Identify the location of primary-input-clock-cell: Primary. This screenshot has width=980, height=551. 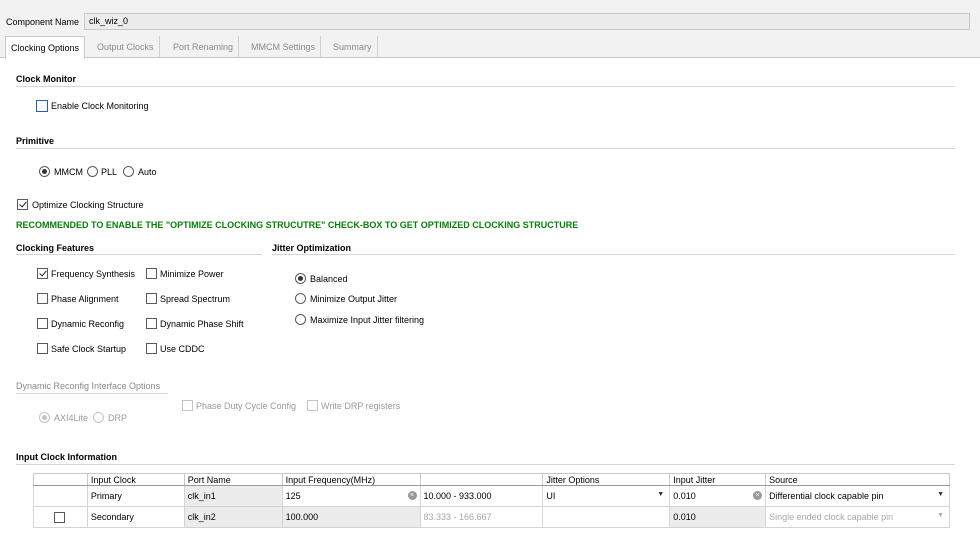
(135, 496).